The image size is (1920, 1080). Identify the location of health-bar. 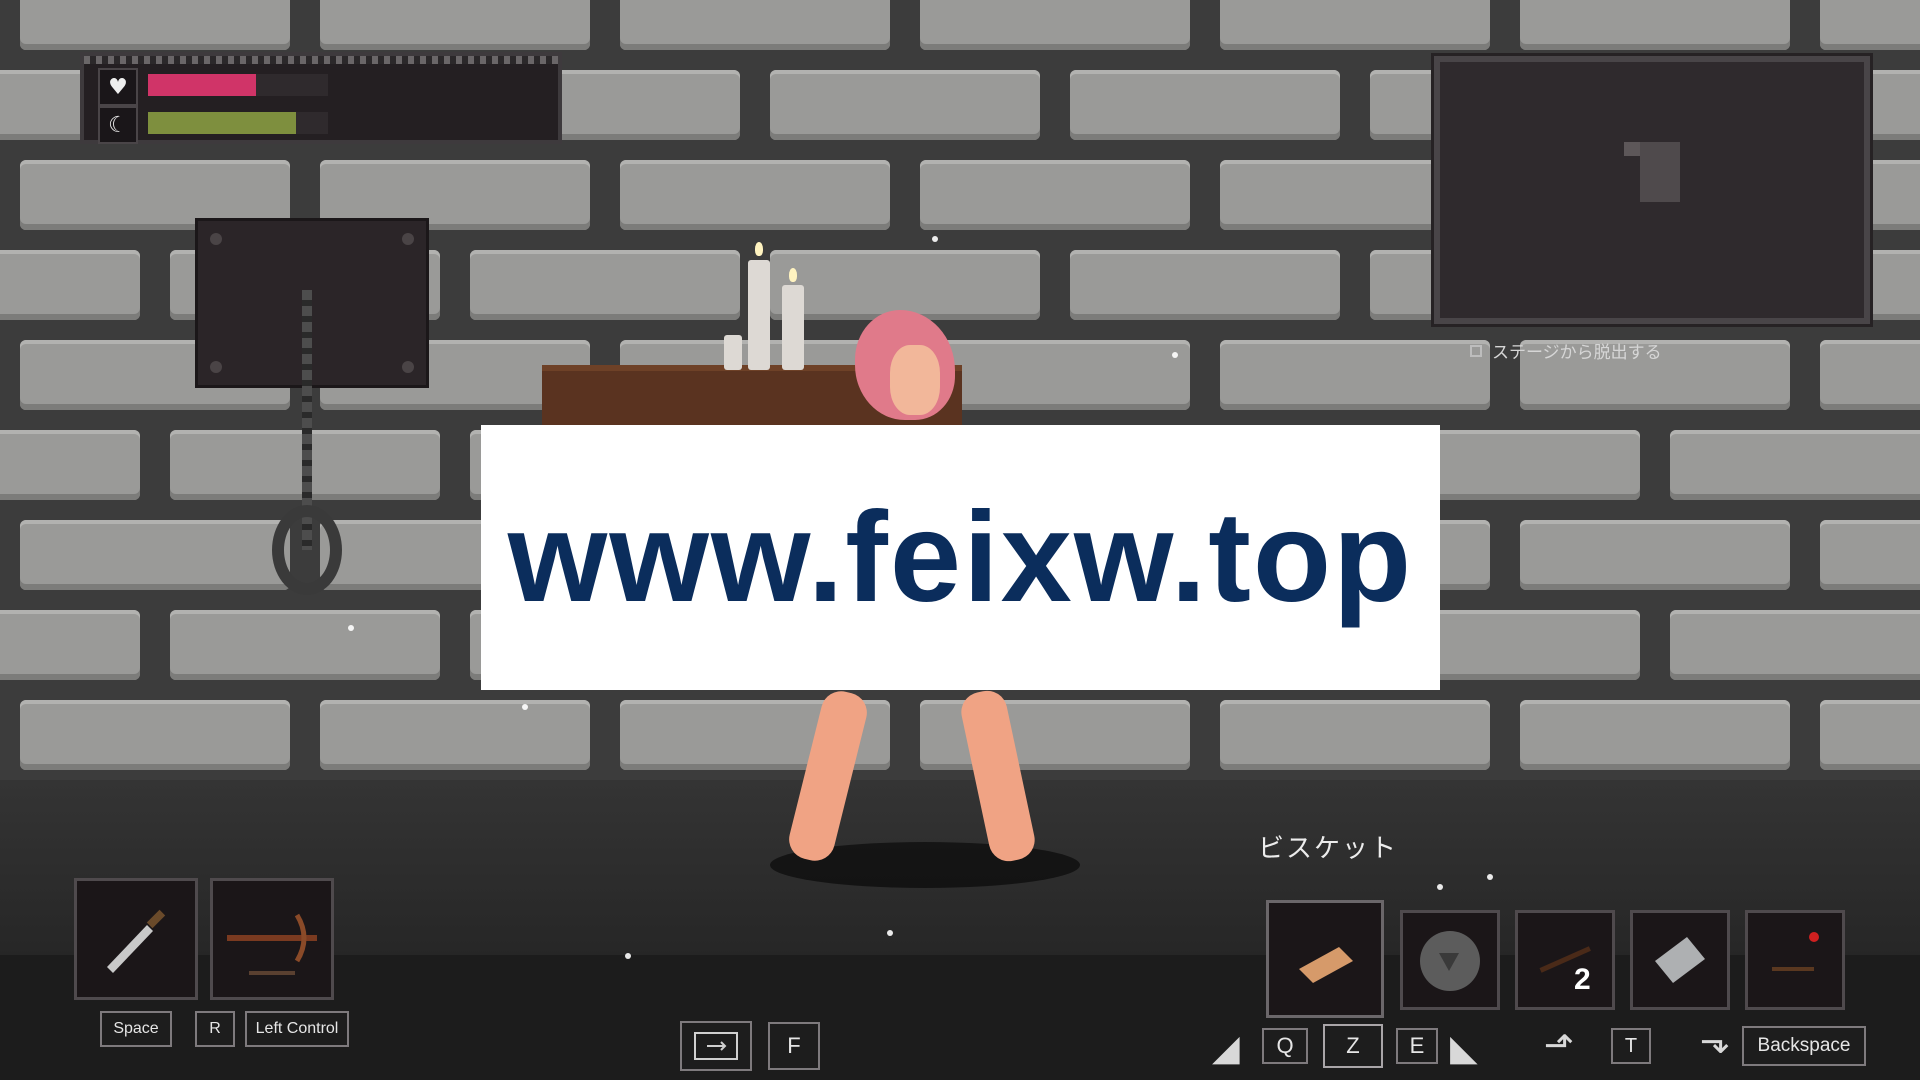
(238, 85).